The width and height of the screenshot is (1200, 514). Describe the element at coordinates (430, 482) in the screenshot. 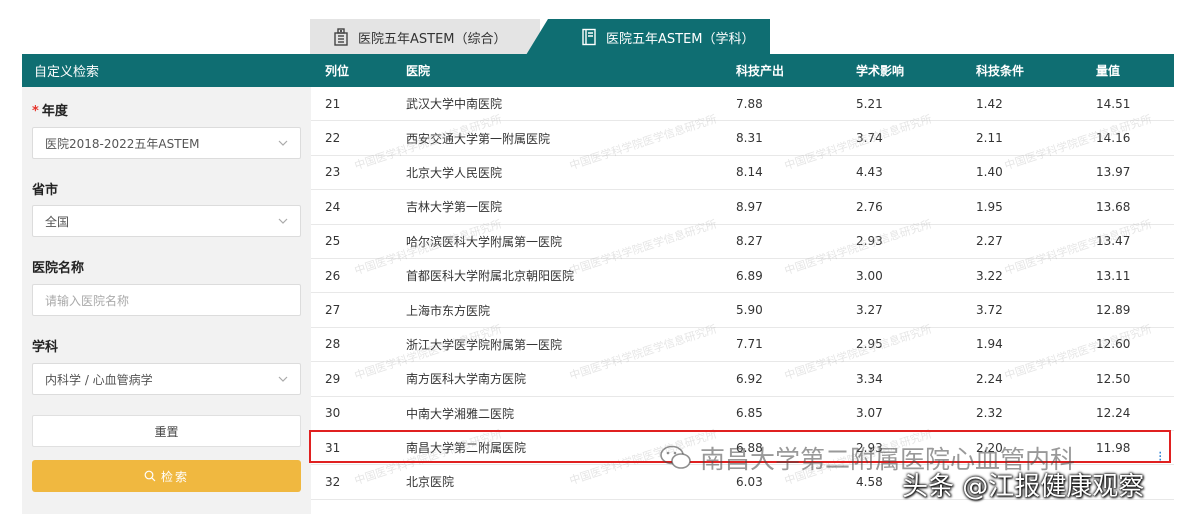

I see `table-cell: 北京医院` at that location.